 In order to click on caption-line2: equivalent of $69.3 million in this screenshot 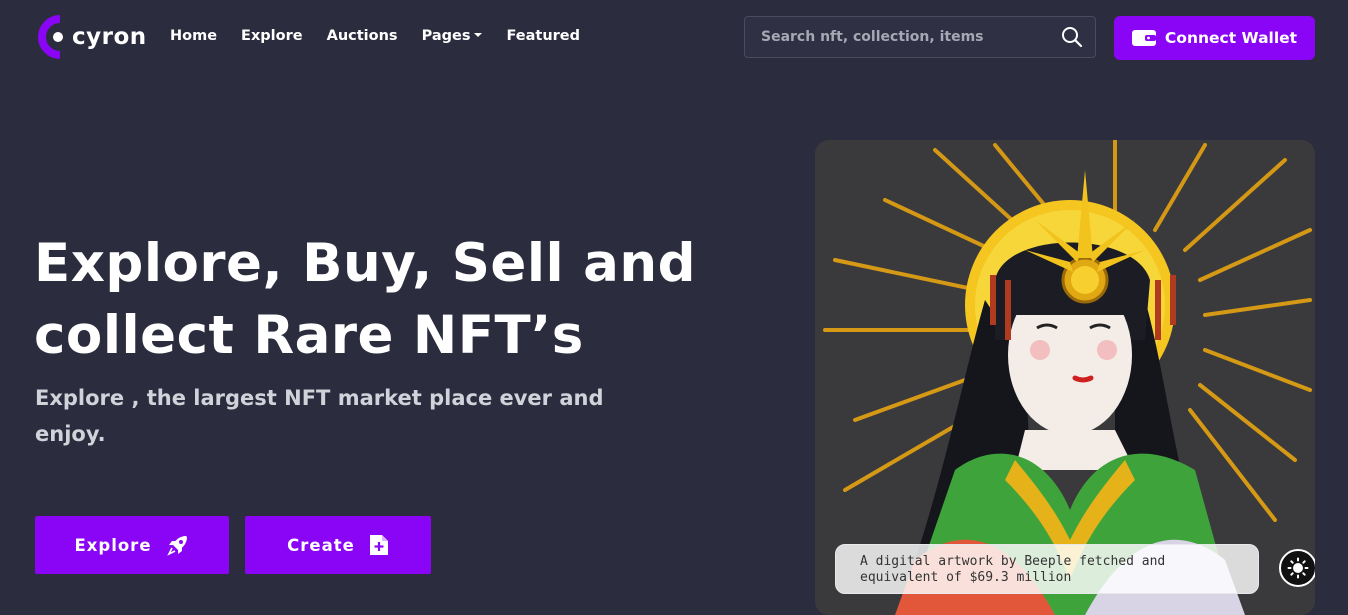, I will do `click(966, 577)`.